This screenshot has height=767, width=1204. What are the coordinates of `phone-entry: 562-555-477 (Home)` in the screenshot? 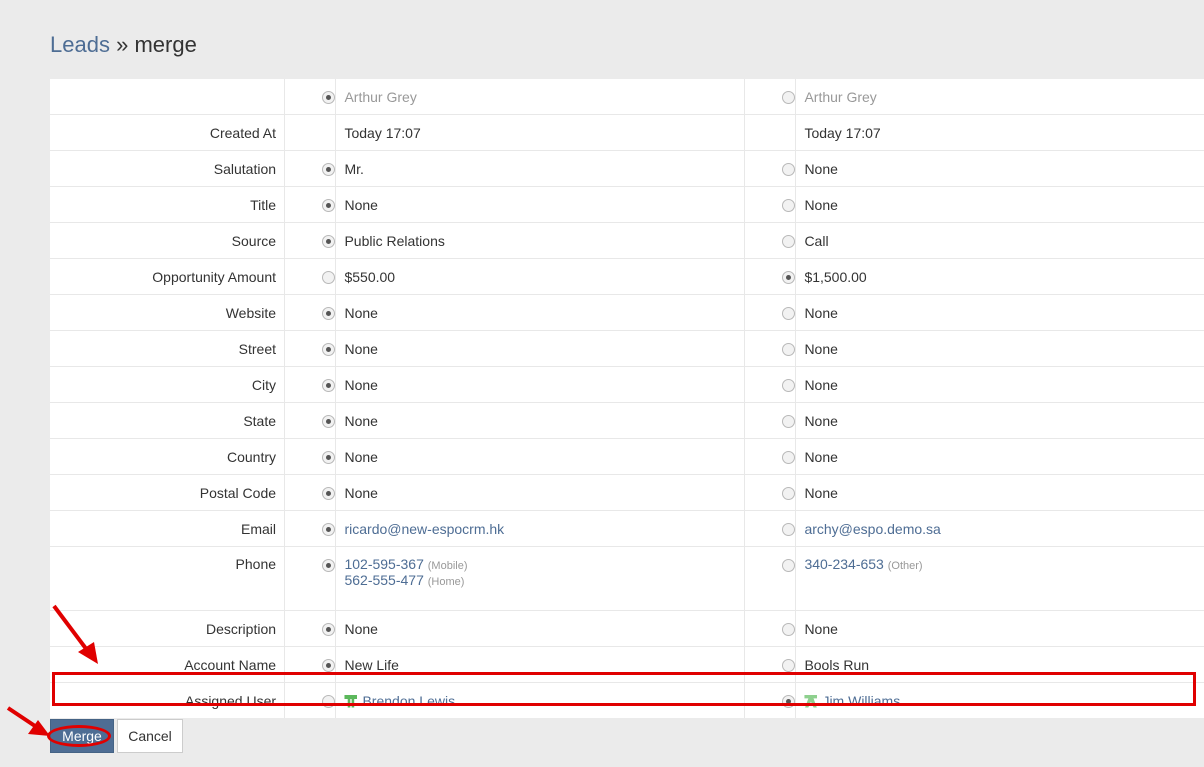 It's located at (540, 580).